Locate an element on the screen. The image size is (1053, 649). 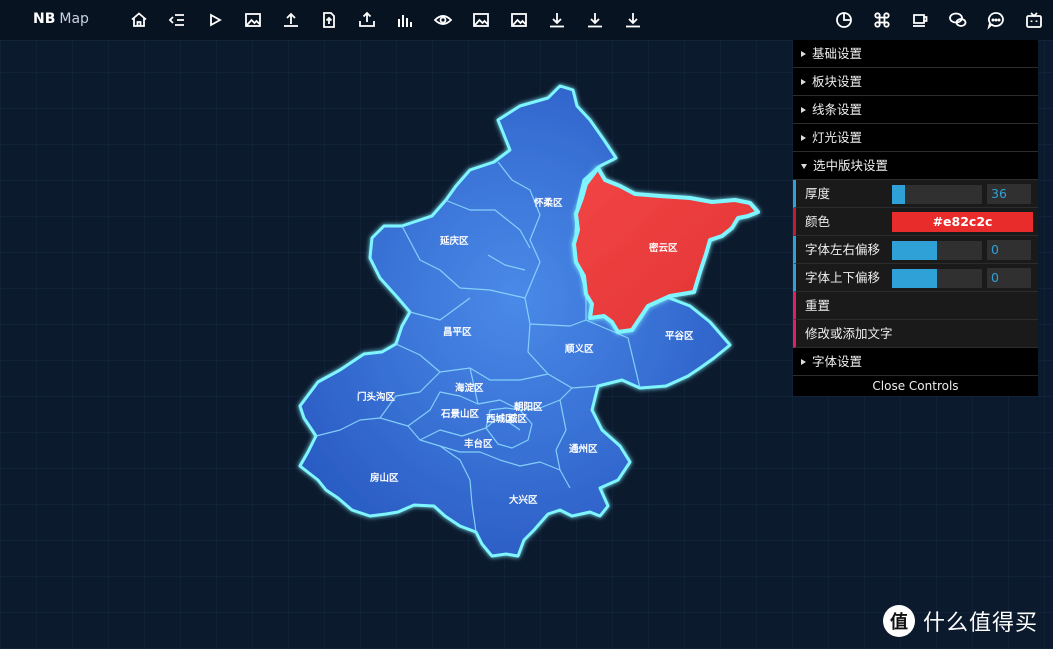
folder-label: 字体设置 is located at coordinates (837, 361).